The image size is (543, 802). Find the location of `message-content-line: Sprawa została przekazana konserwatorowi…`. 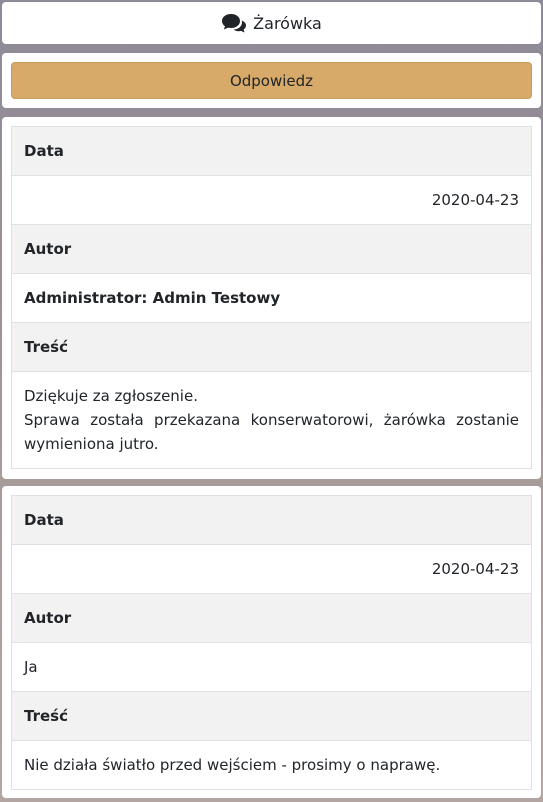

message-content-line: Sprawa została przekazana konserwatorowi… is located at coordinates (271, 432).